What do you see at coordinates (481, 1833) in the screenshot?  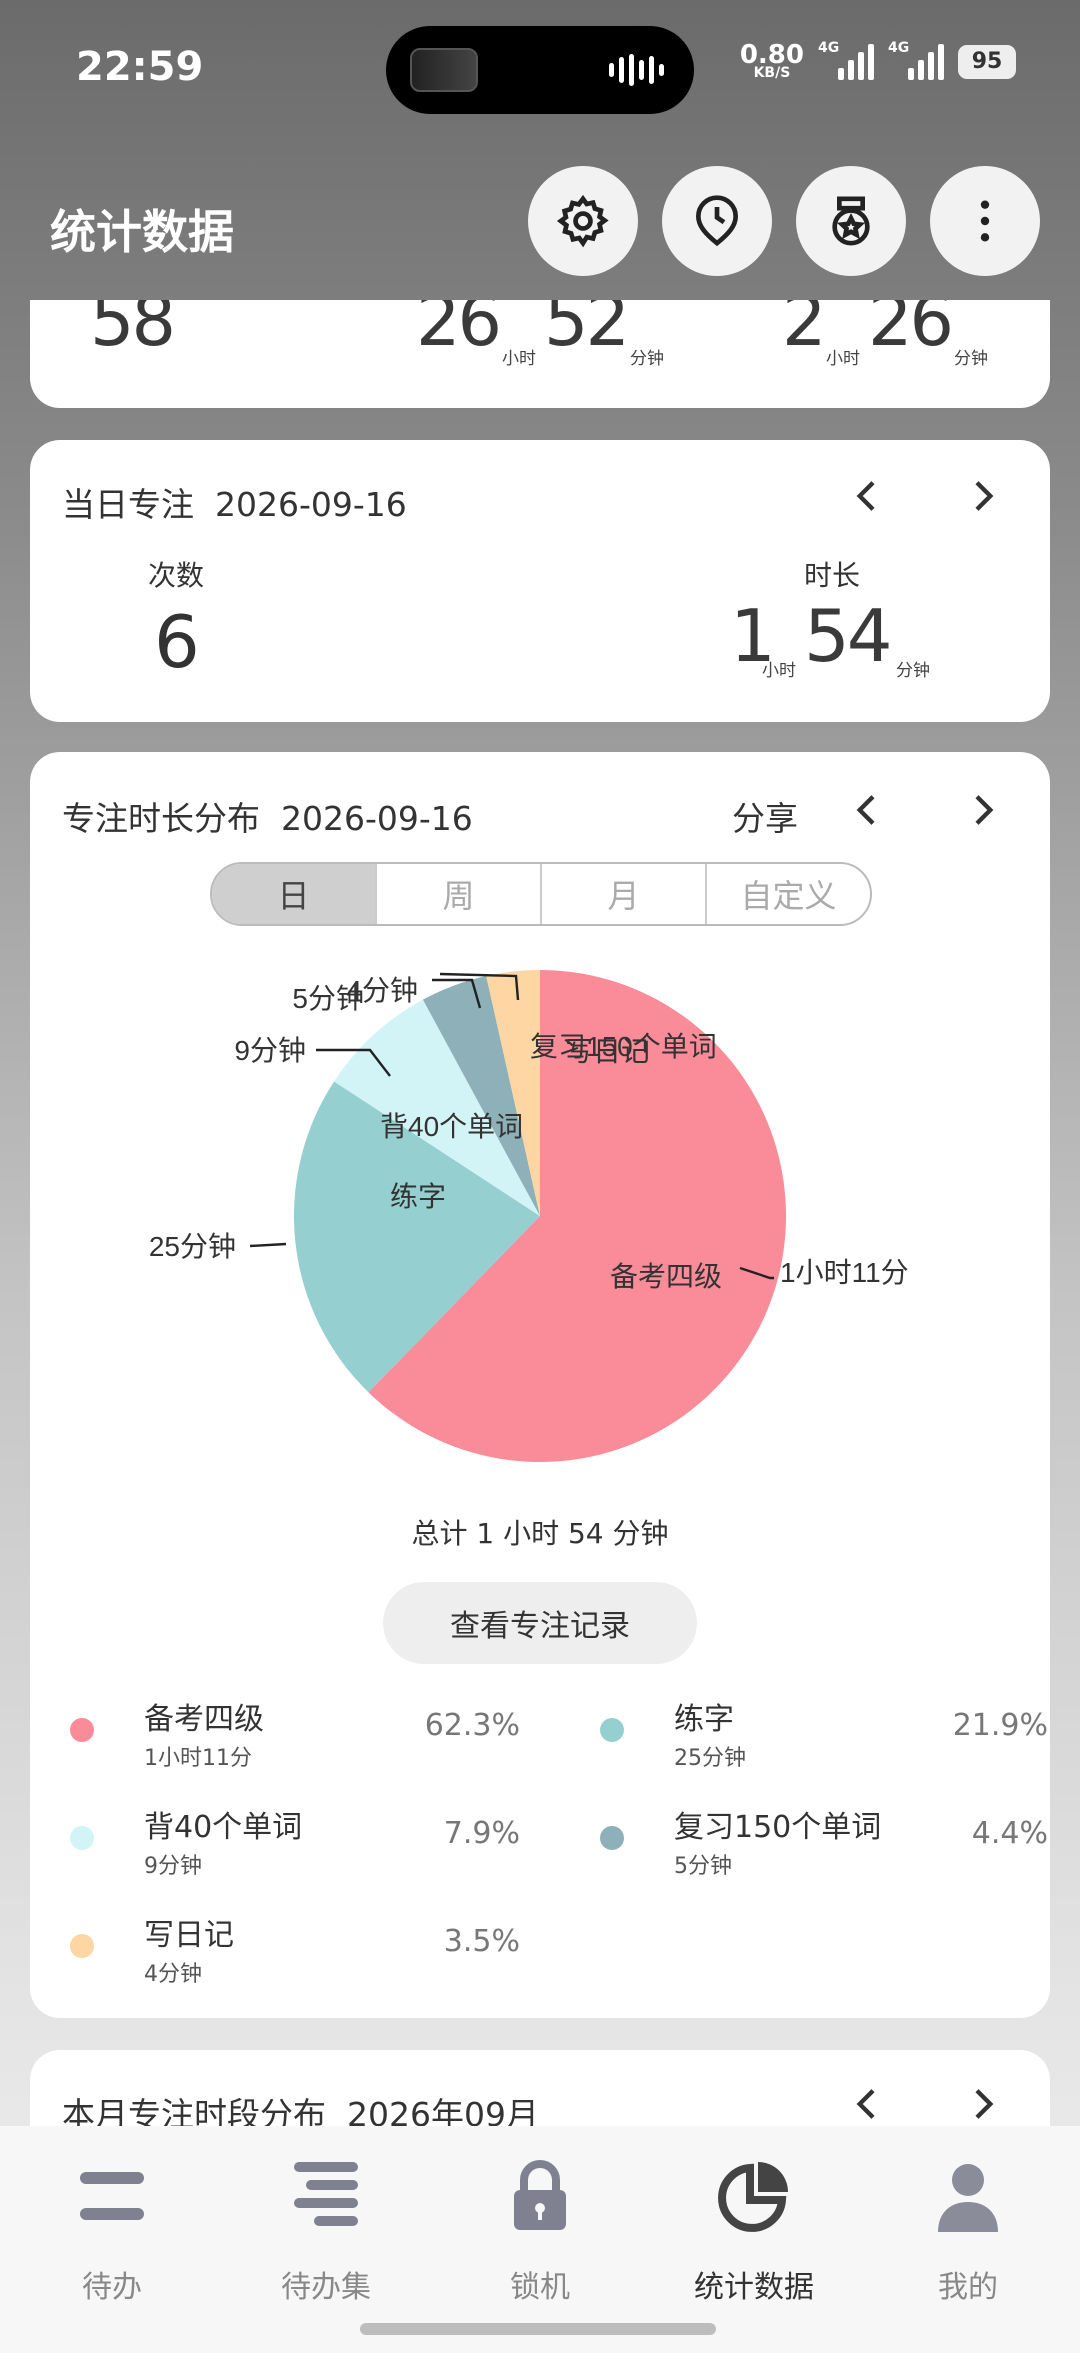 I see `legend-percent: 7.9%` at bounding box center [481, 1833].